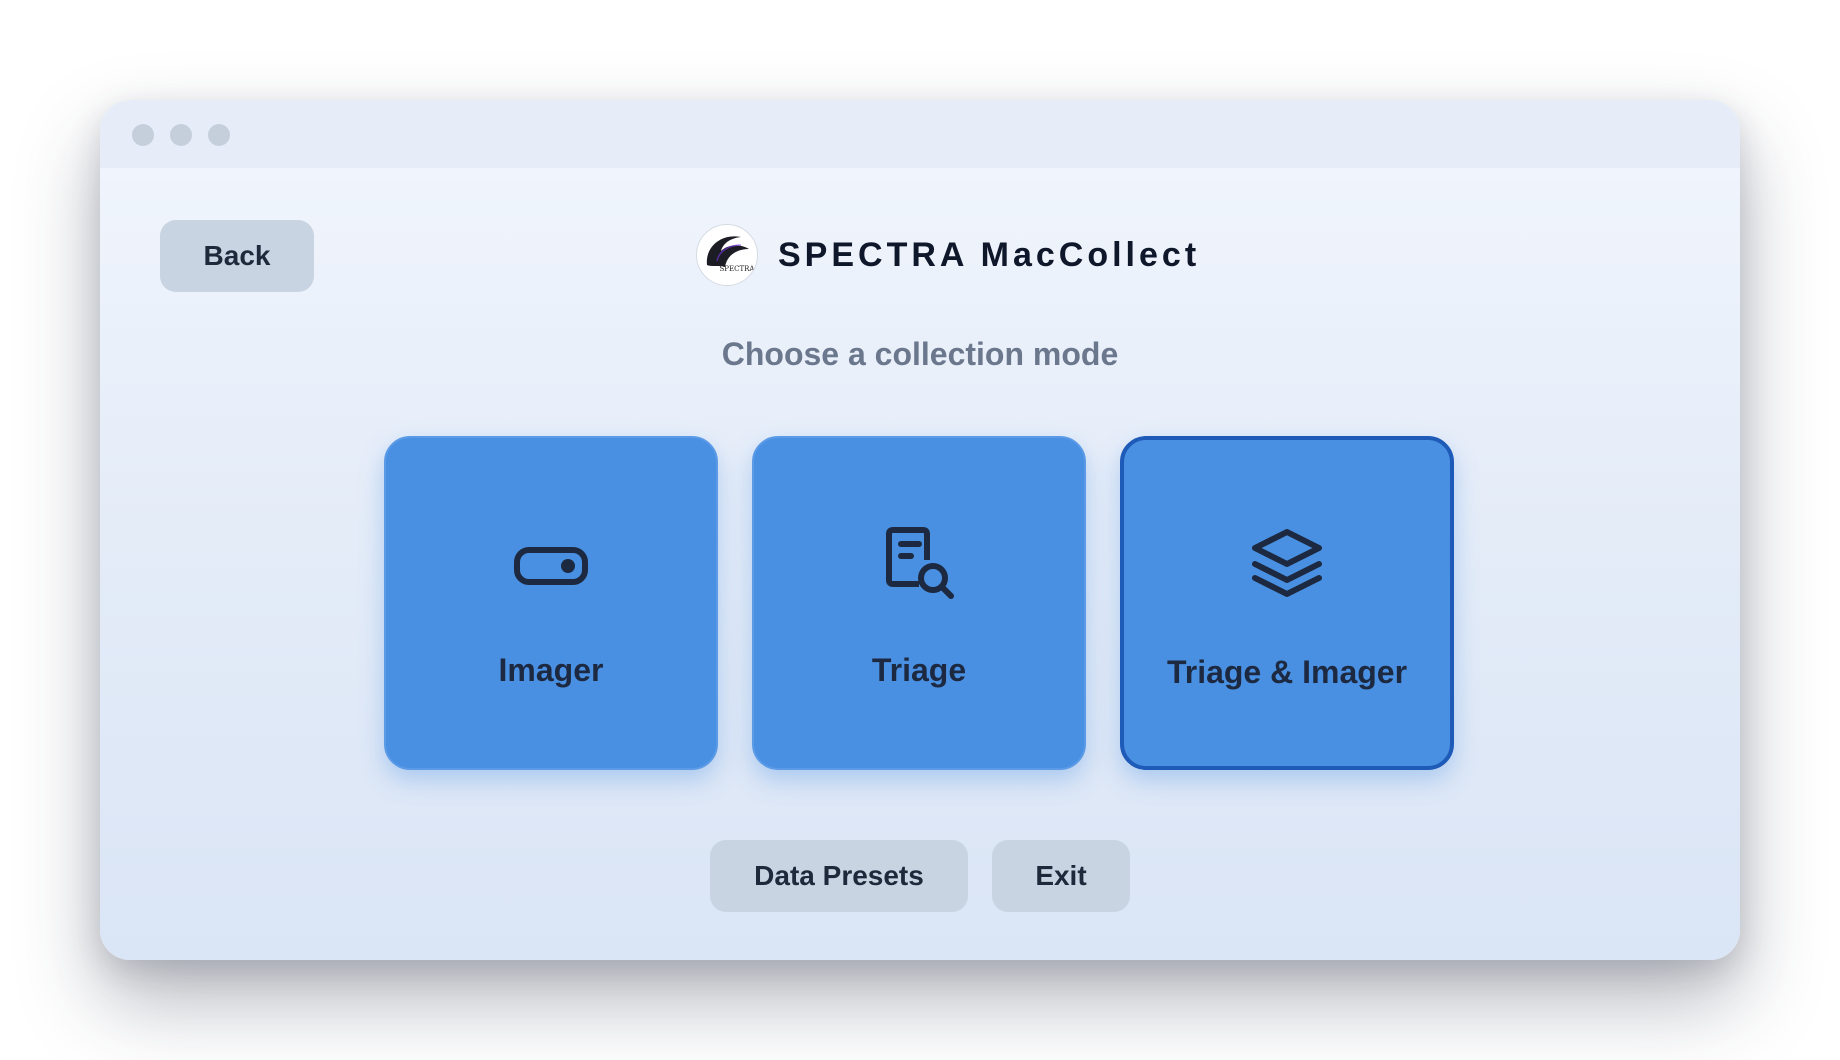 Image resolution: width=1840 pixels, height=1060 pixels. What do you see at coordinates (551, 566) in the screenshot?
I see `drive-icon` at bounding box center [551, 566].